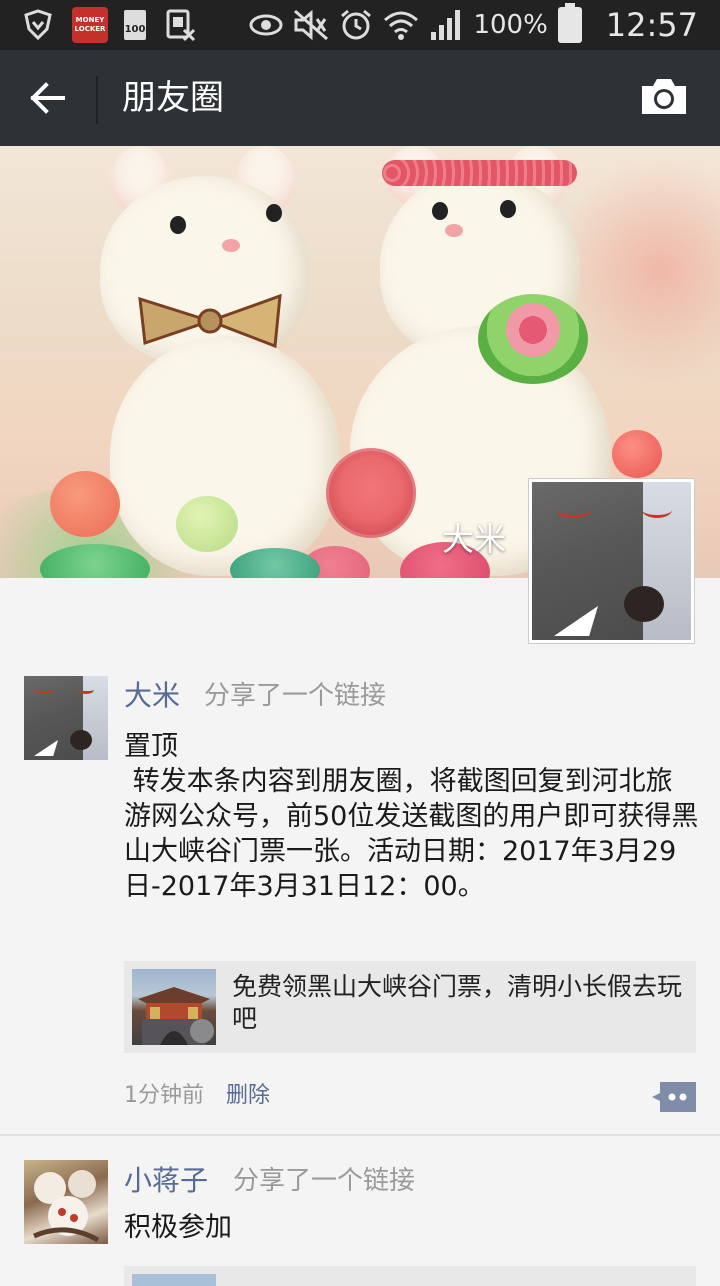  I want to click on status-bar: MONEY LOCKER 100 100% 12:57, so click(360, 25).